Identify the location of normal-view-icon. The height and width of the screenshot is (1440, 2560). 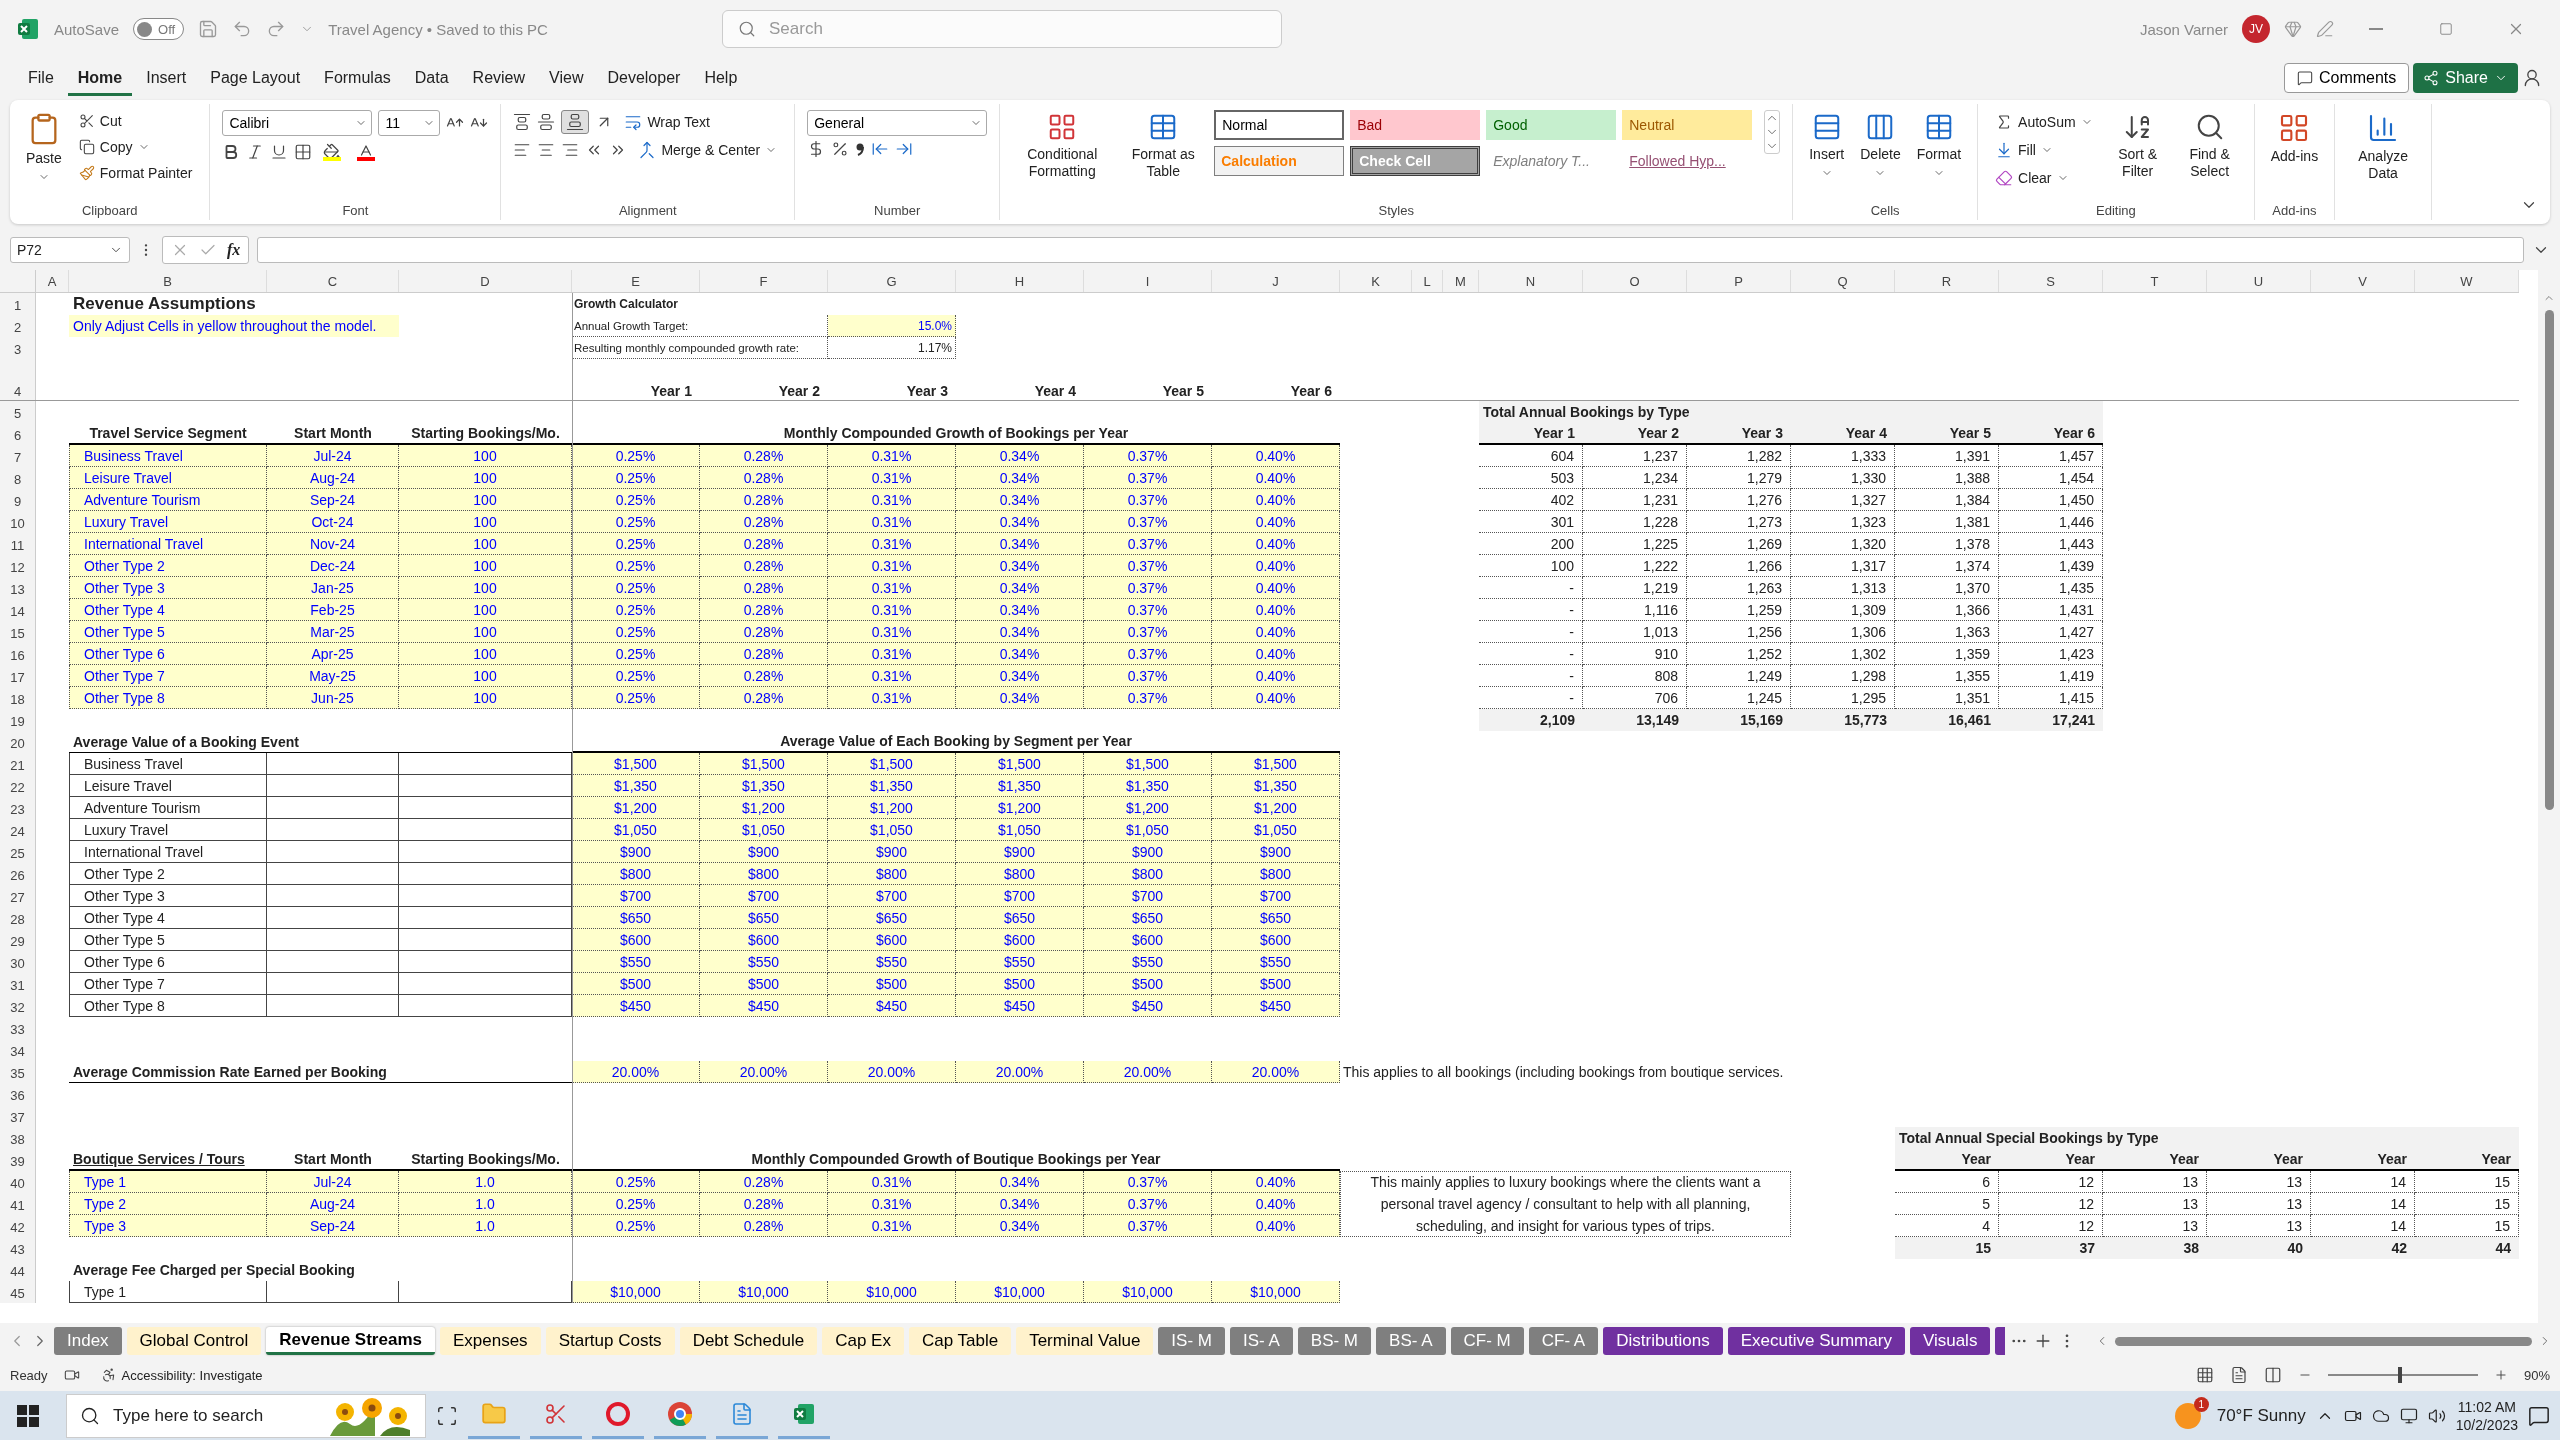
(2204, 1375).